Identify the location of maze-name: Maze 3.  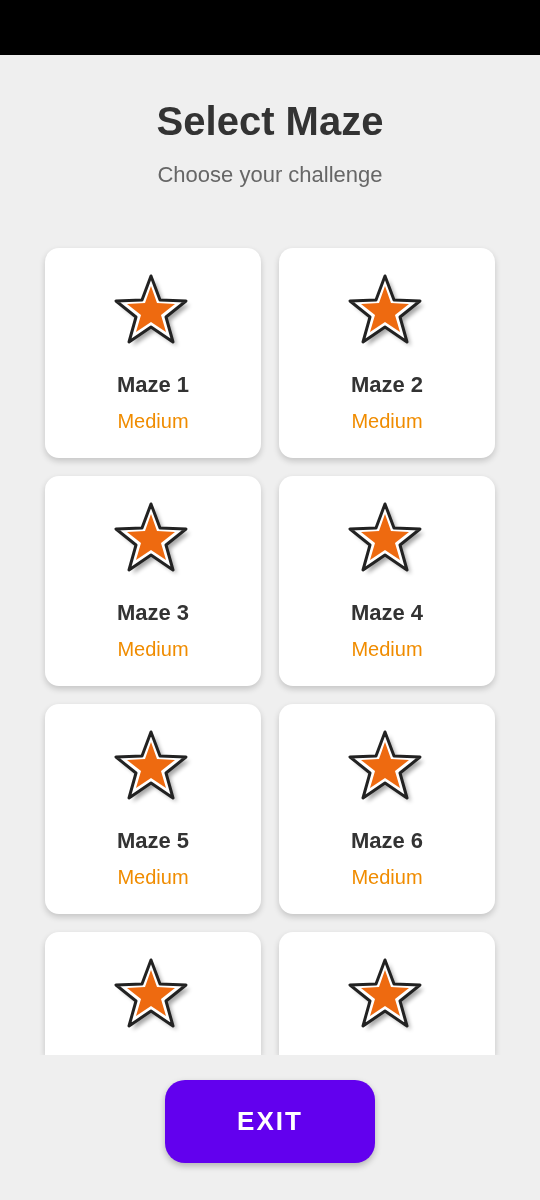
(153, 613).